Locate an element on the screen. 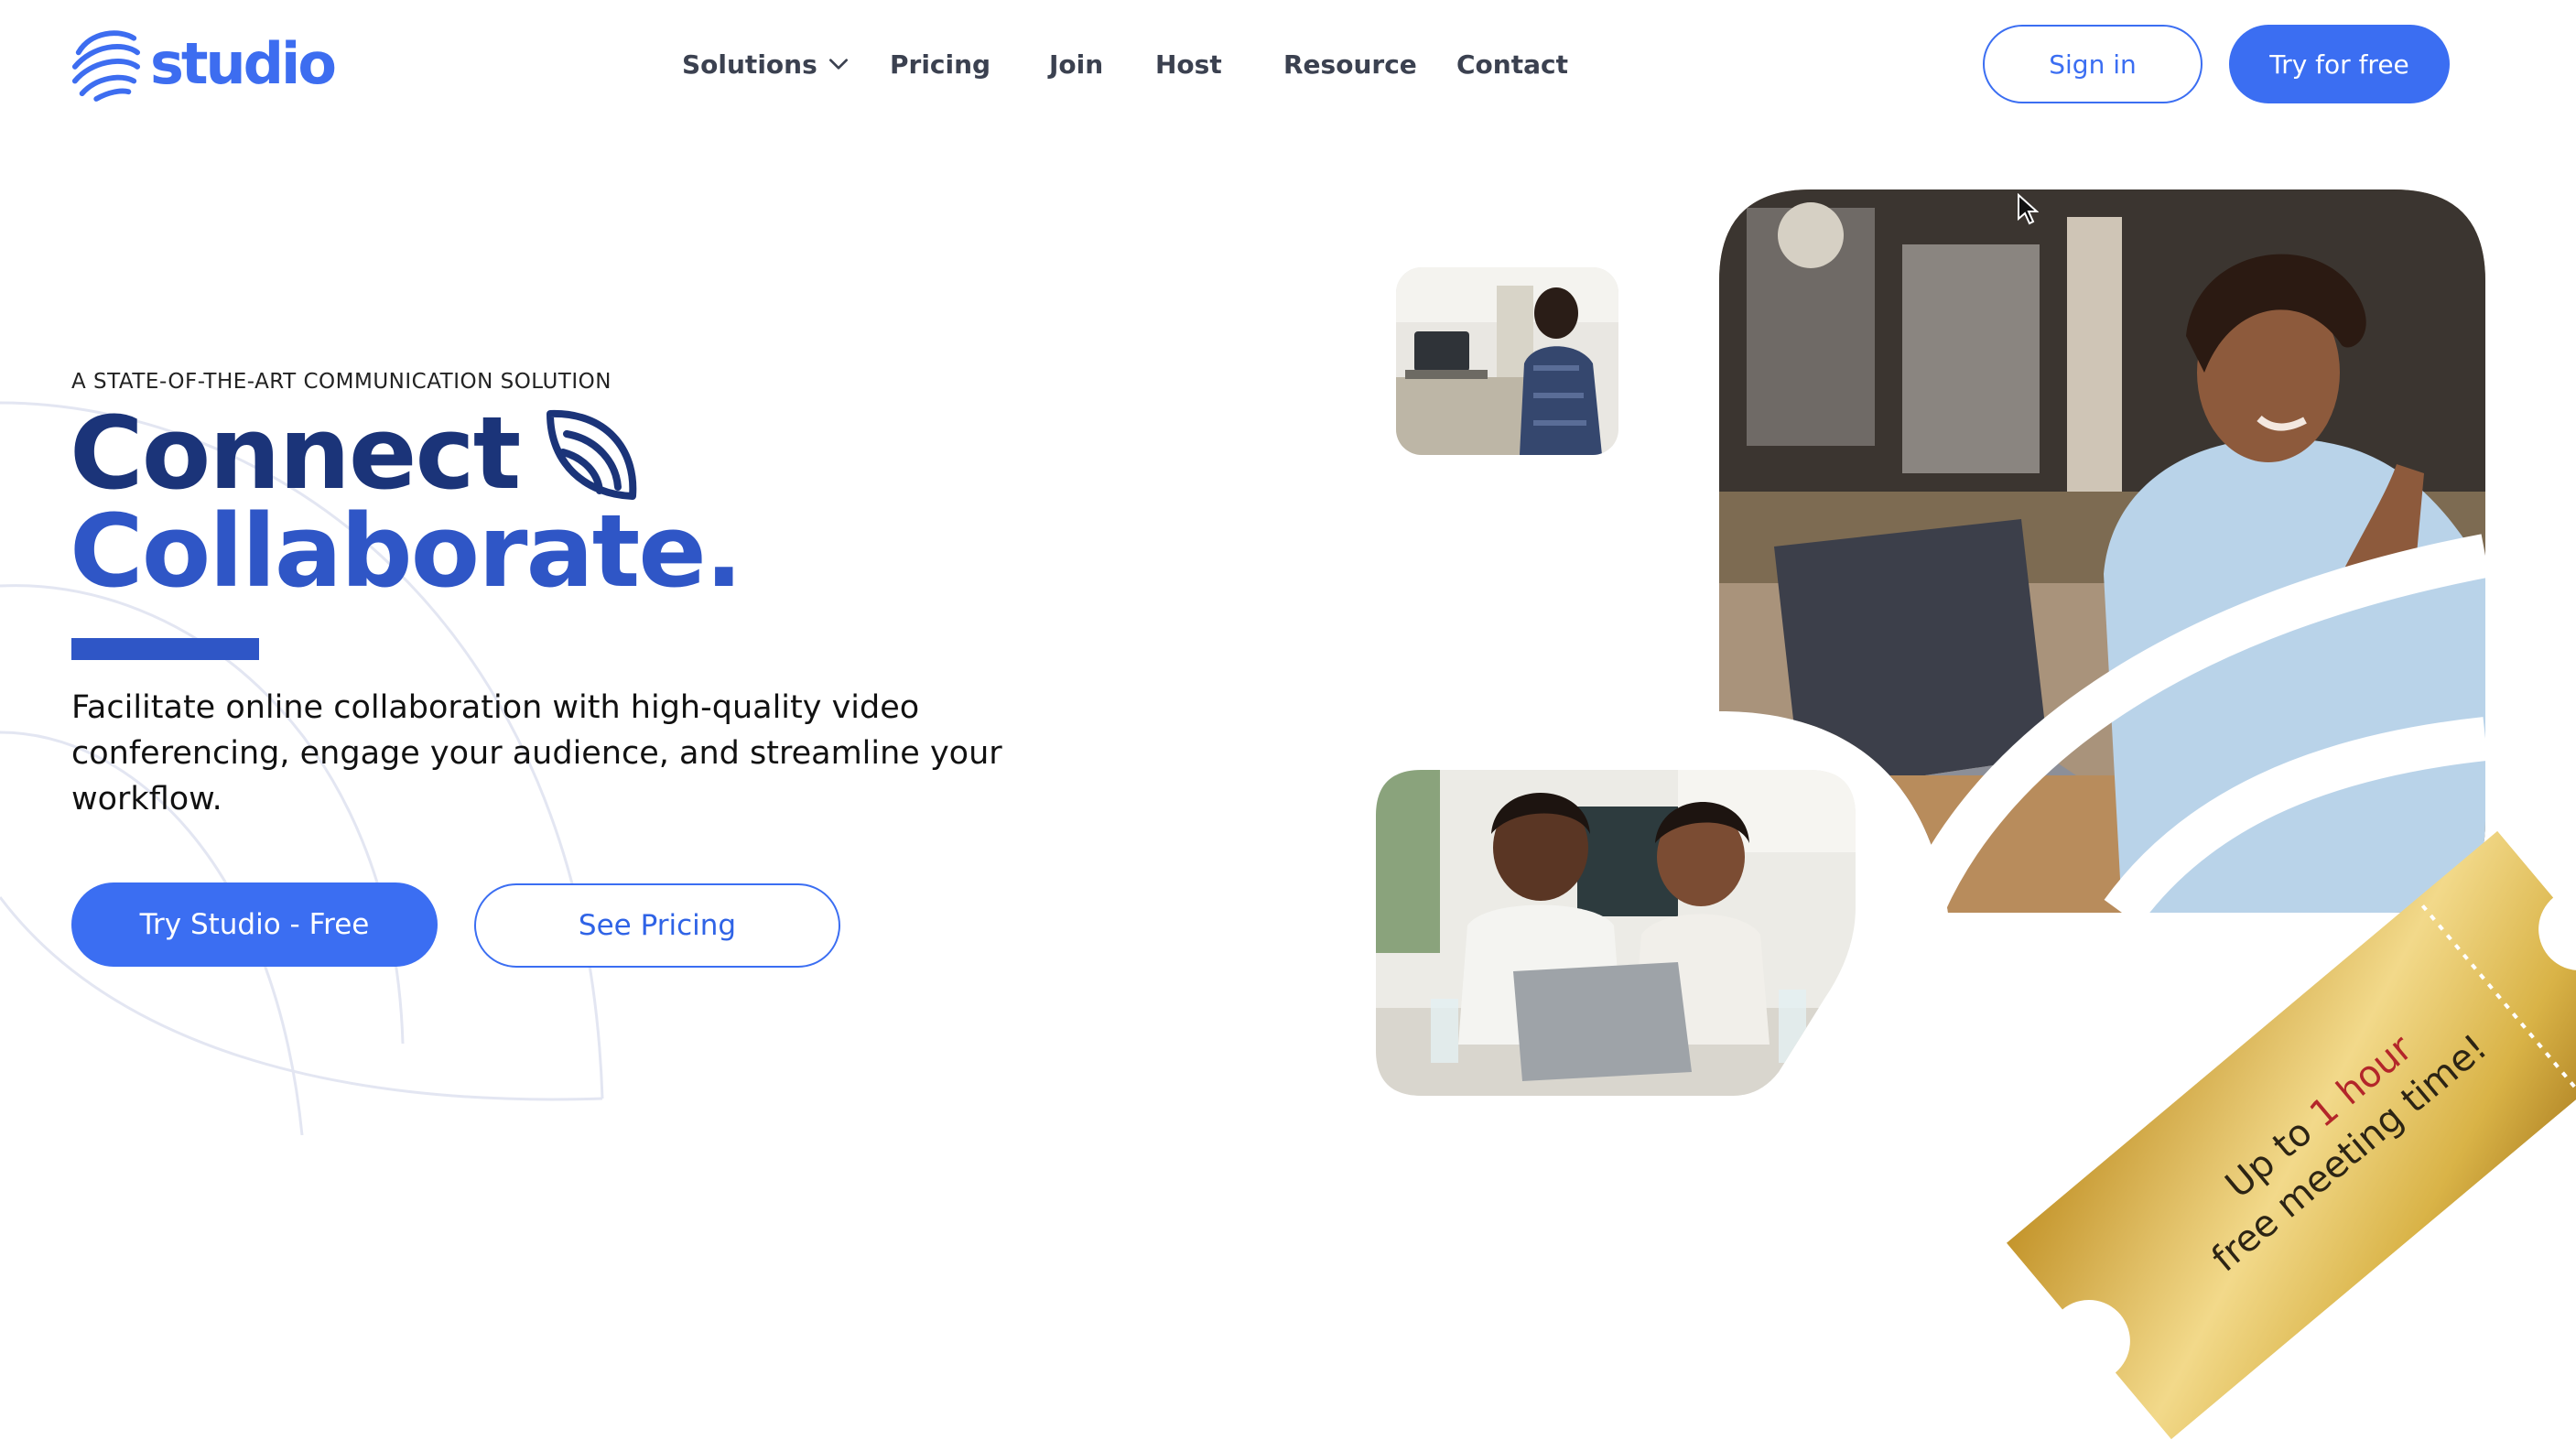  free-meeting-ticket: Up to 1 hour free meeting time! is located at coordinates (2291, 1135).